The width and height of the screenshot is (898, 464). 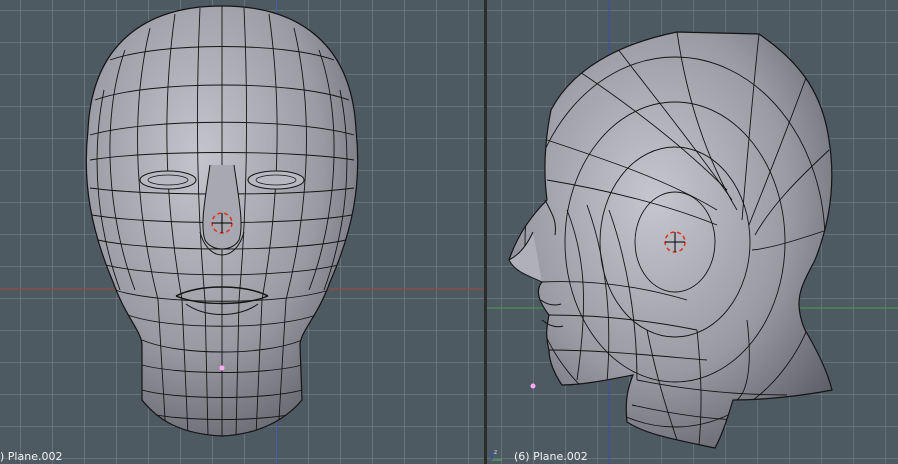 What do you see at coordinates (495, 452) in the screenshot?
I see `svg-text: z` at bounding box center [495, 452].